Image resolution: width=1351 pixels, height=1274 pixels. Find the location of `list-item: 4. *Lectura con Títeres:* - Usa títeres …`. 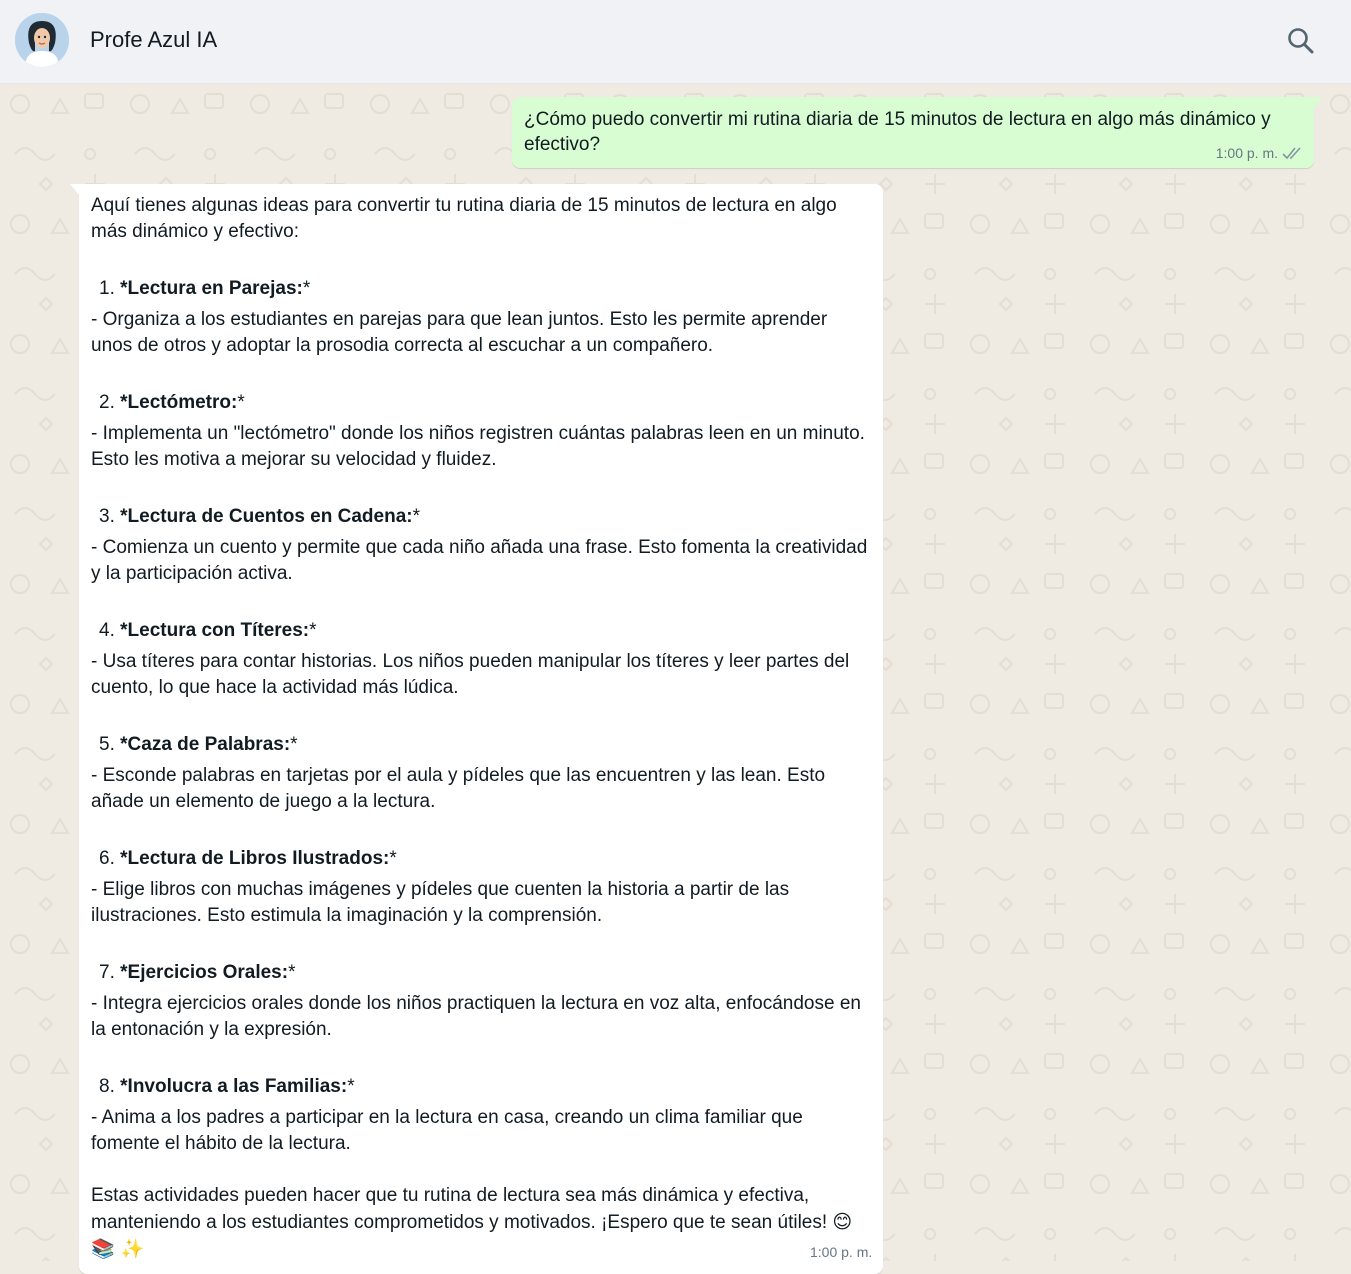

list-item: 4. *Lectura con Títeres:* - Usa títeres … is located at coordinates (481, 659).